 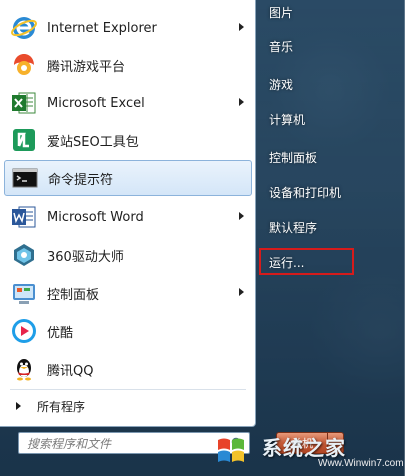 I want to click on cmd-icon, so click(x=25, y=178).